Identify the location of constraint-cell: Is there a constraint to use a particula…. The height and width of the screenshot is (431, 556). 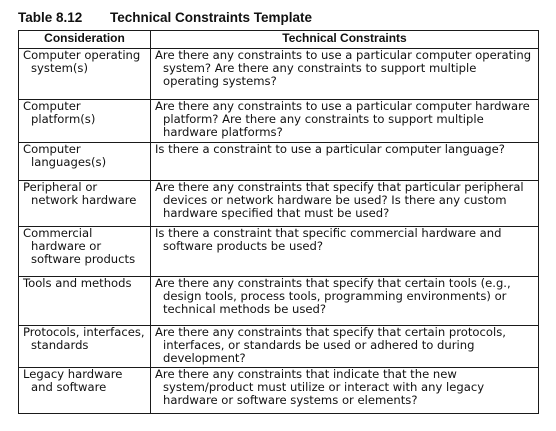
(344, 161).